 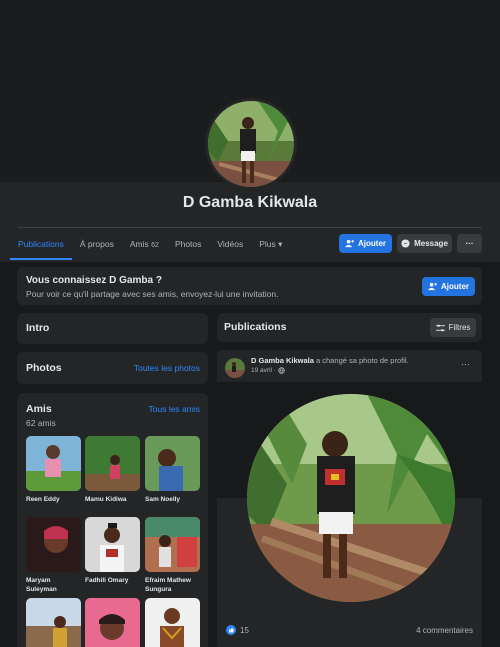 I want to click on post-action-text: a changé sa photo de profil., so click(x=362, y=360).